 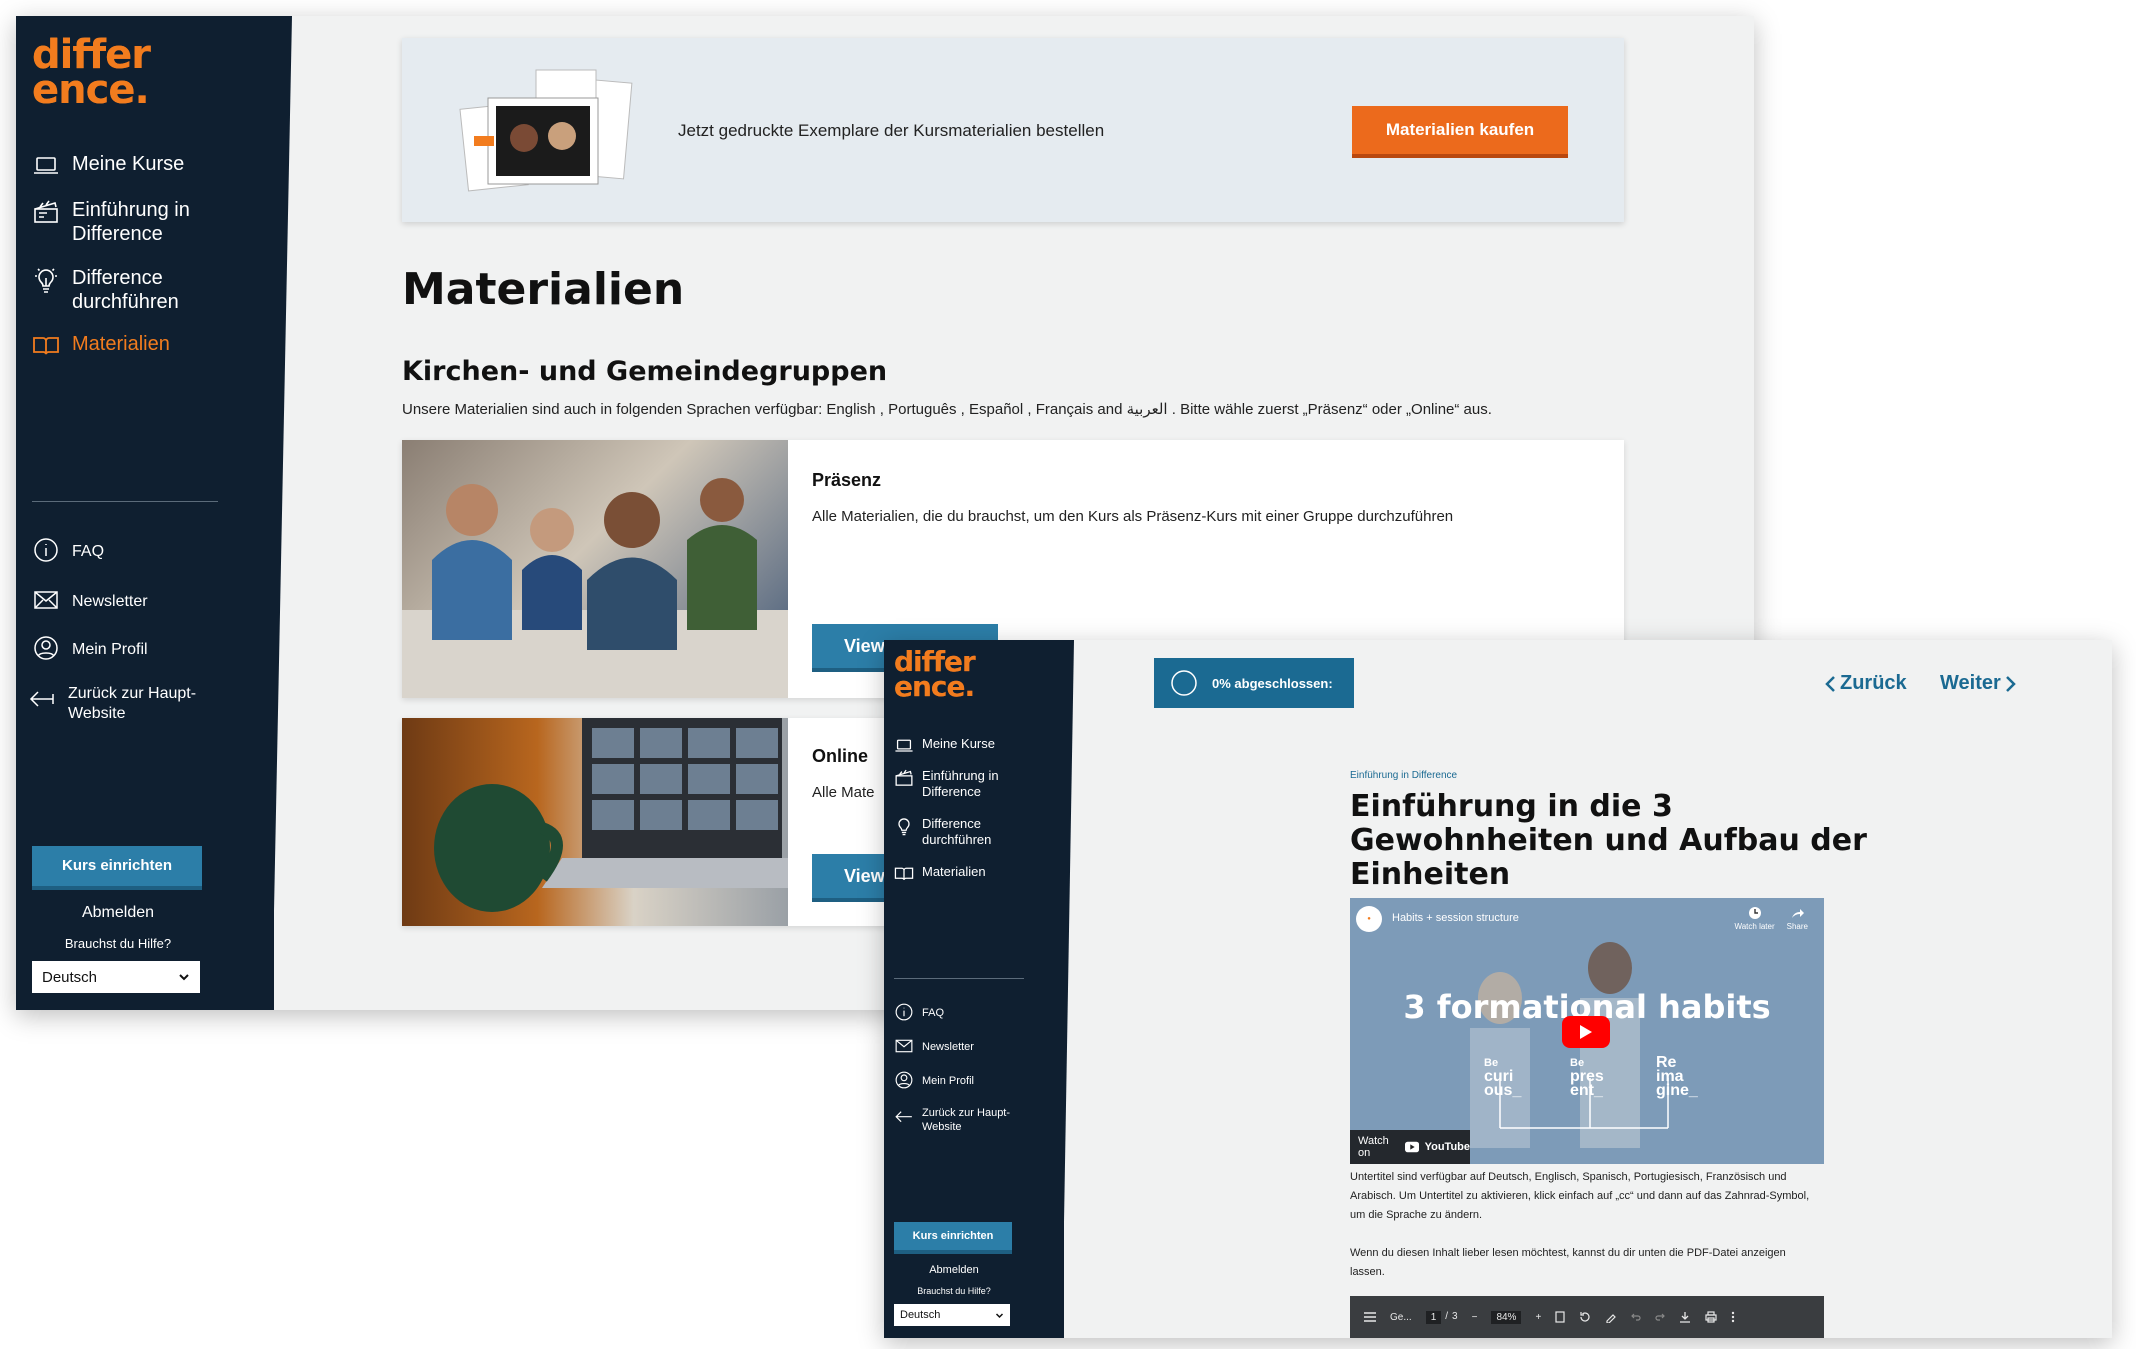 What do you see at coordinates (1369, 919) in the screenshot?
I see `channel-avatar: ●` at bounding box center [1369, 919].